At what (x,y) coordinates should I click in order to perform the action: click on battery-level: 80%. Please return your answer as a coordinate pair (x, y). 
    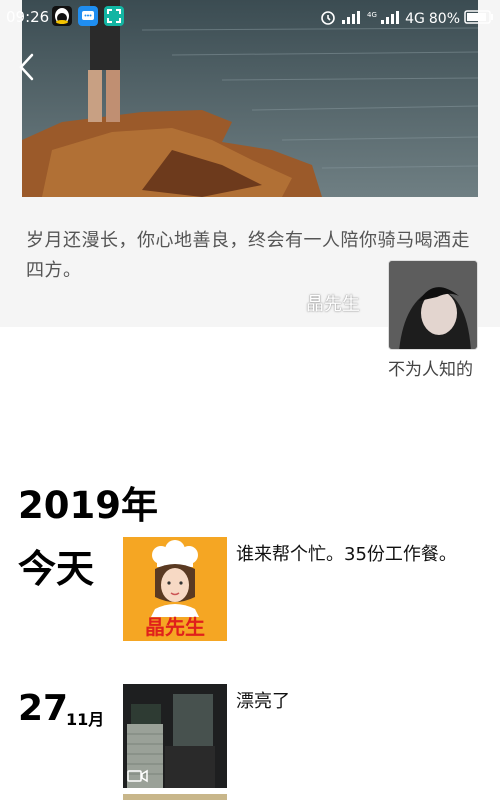
    Looking at the image, I should click on (444, 19).